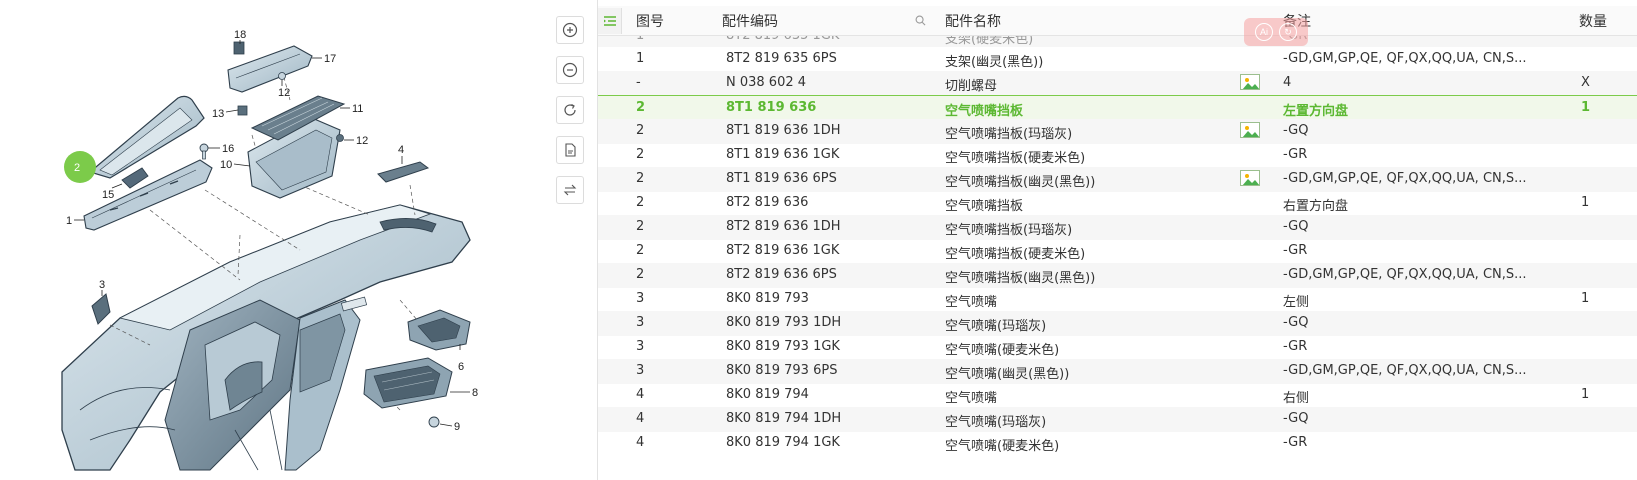 The image size is (1637, 480). I want to click on part-13-clip, so click(242, 110).